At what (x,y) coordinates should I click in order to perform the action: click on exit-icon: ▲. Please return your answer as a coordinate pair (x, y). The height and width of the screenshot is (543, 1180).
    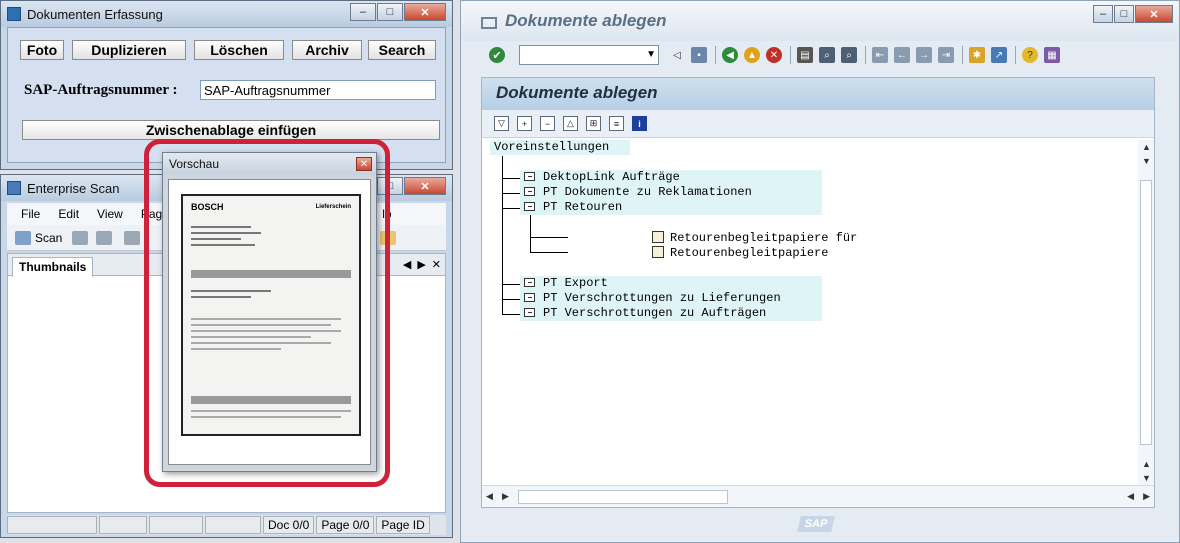
    Looking at the image, I should click on (752, 55).